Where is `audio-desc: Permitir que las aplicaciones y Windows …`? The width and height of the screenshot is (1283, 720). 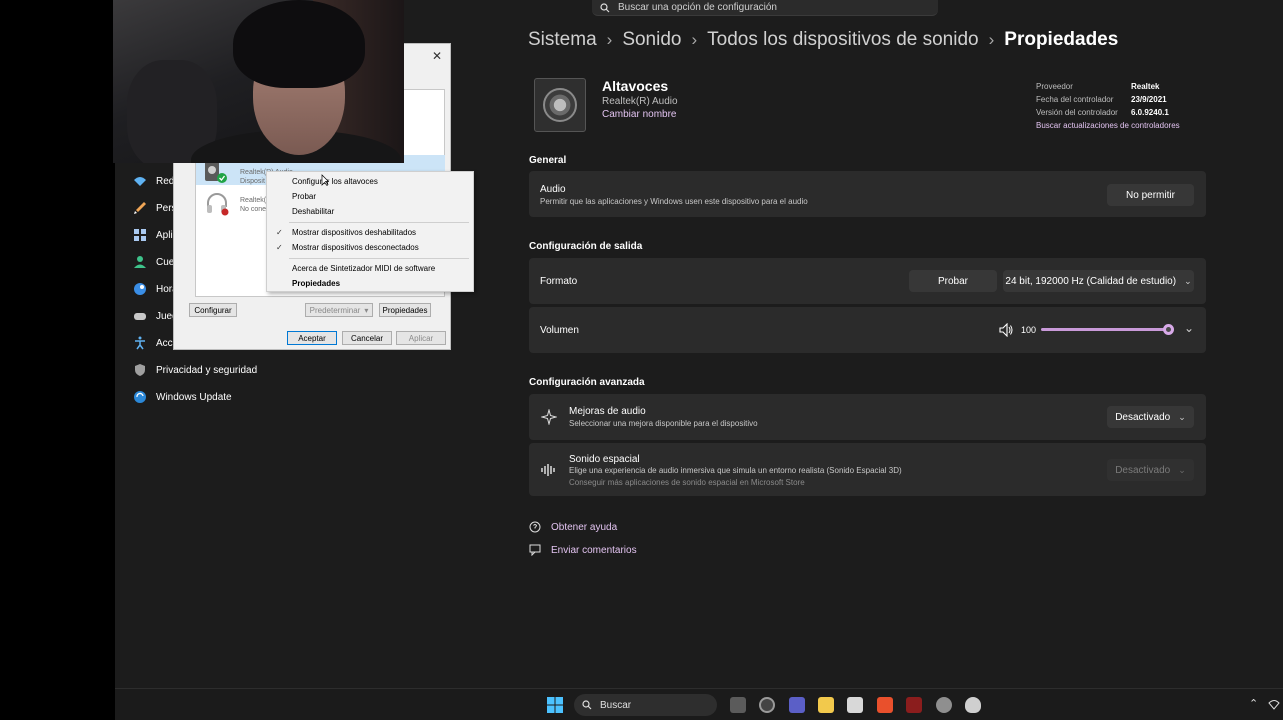 audio-desc: Permitir que las aplicaciones y Windows … is located at coordinates (674, 201).